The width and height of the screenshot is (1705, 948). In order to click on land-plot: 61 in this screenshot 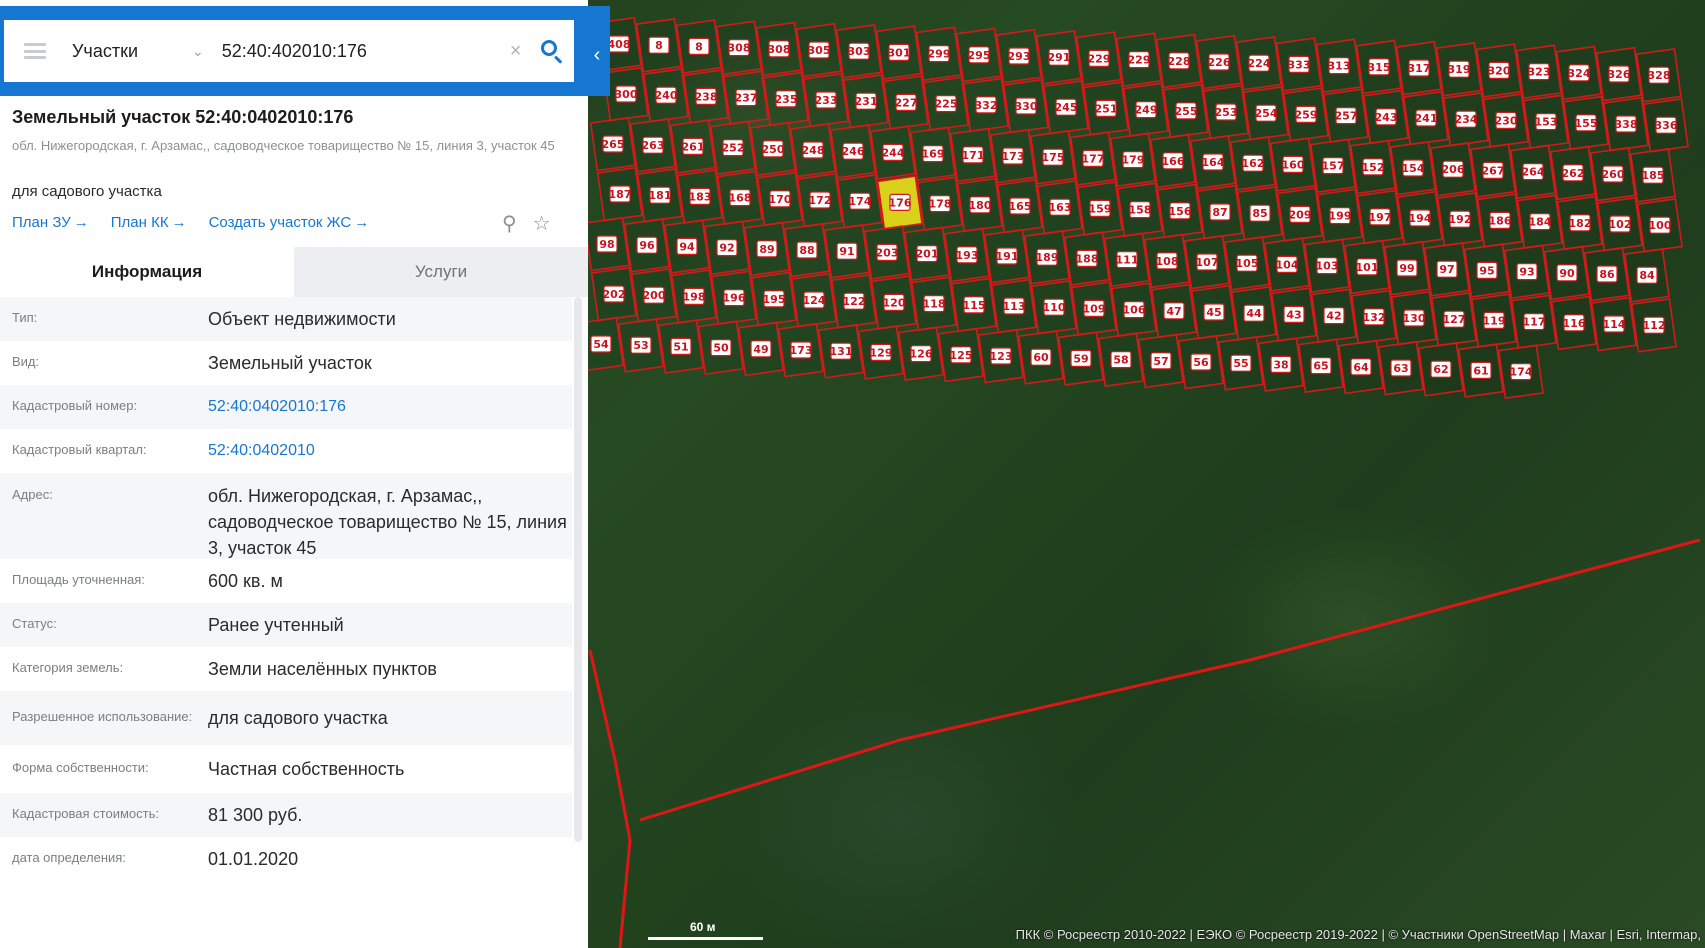, I will do `click(1480, 370)`.